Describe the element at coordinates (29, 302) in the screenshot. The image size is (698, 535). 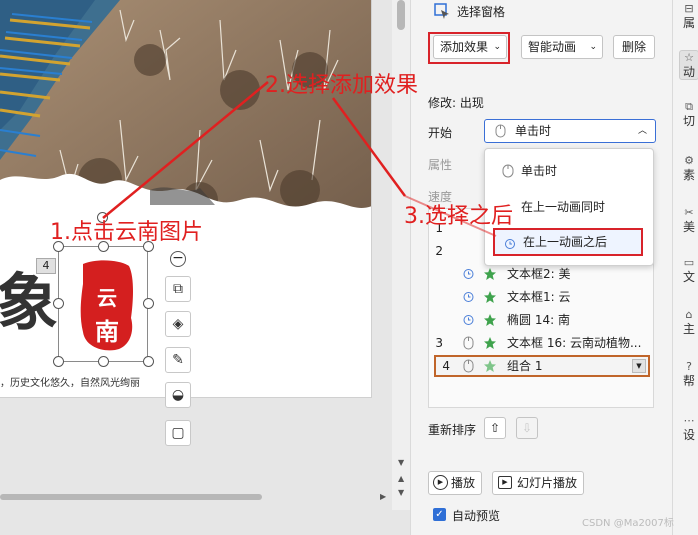
I see `slide-big-character: 象` at that location.